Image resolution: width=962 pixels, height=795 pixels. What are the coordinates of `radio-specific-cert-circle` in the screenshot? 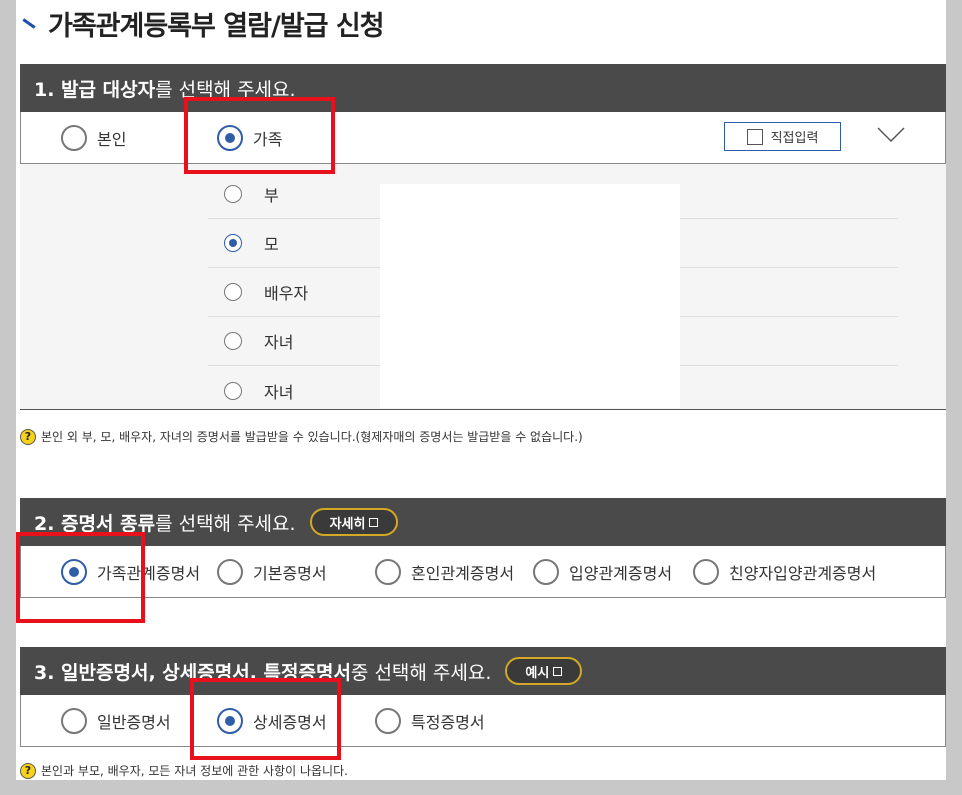 It's located at (388, 720).